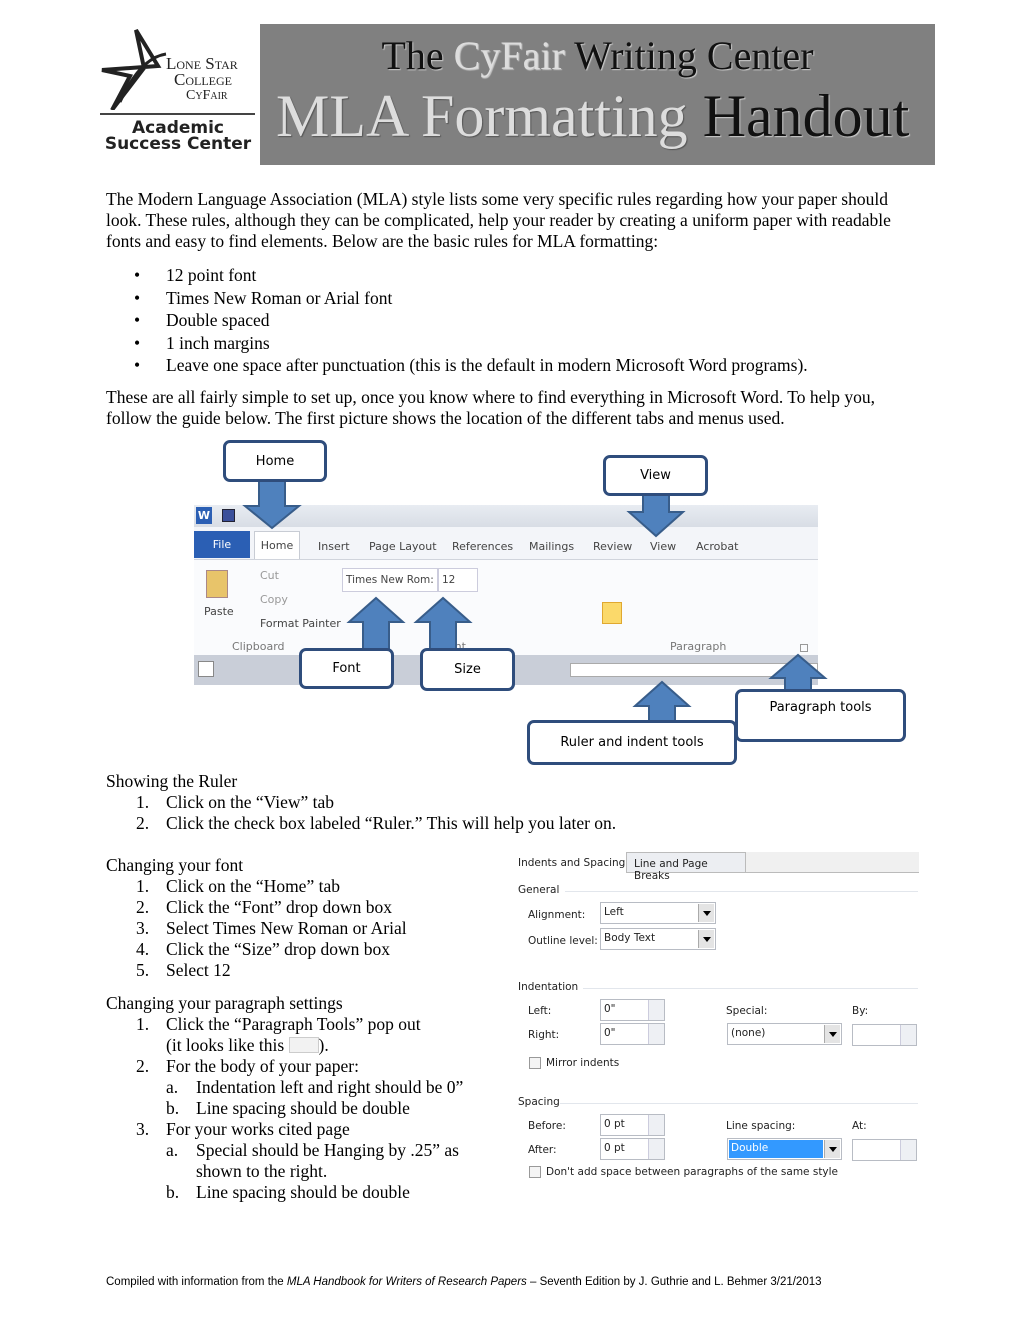 This screenshot has height=1320, width=1020. Describe the element at coordinates (747, 1011) in the screenshot. I see `special-label: Special:` at that location.